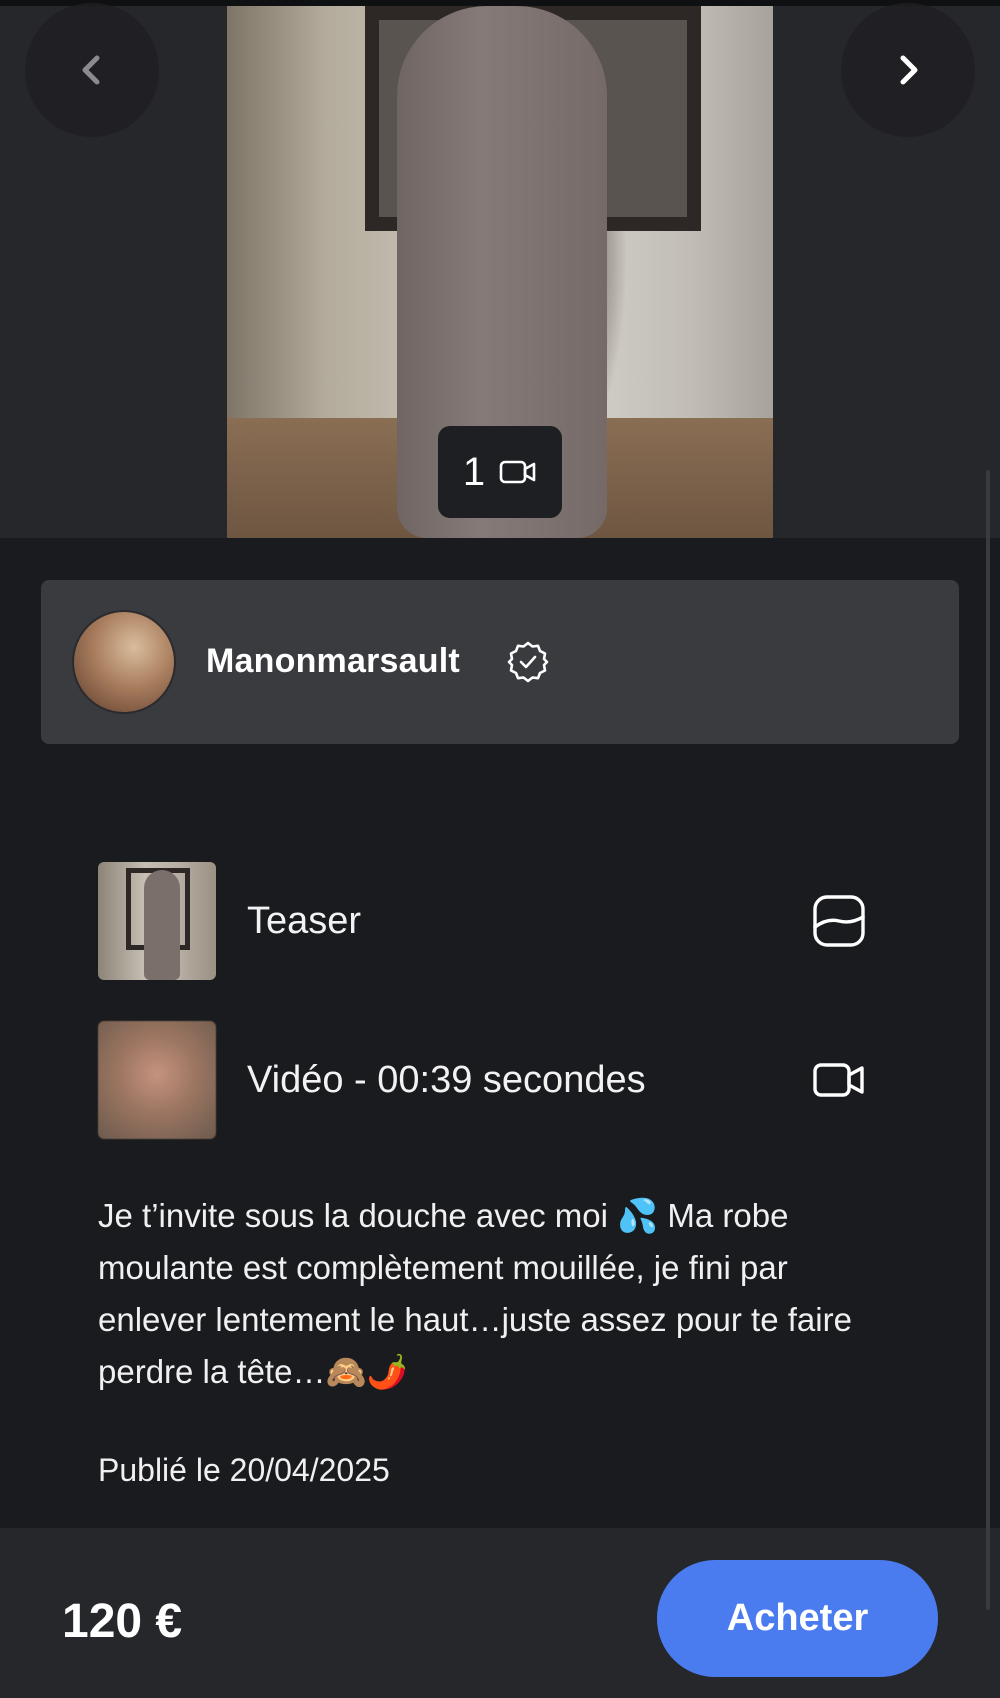 The height and width of the screenshot is (1698, 1000). Describe the element at coordinates (488, 921) in the screenshot. I see `content-item-teaser: Teaser` at that location.